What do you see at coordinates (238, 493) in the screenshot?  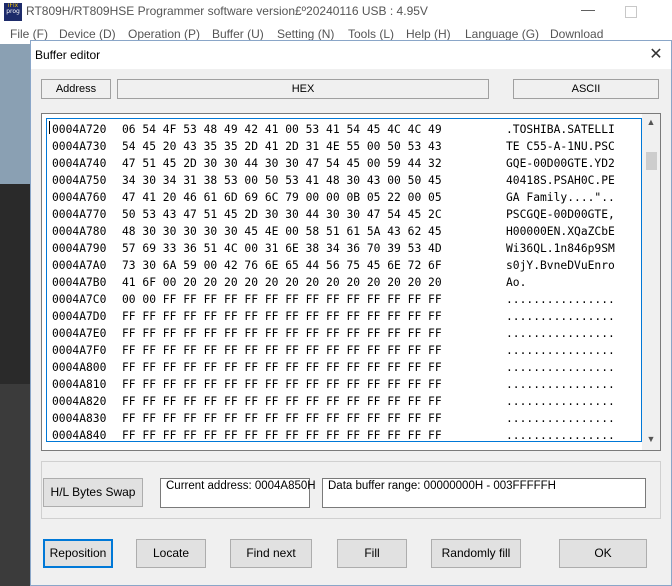 I see `current-address-field: Current address: 0004A850H` at bounding box center [238, 493].